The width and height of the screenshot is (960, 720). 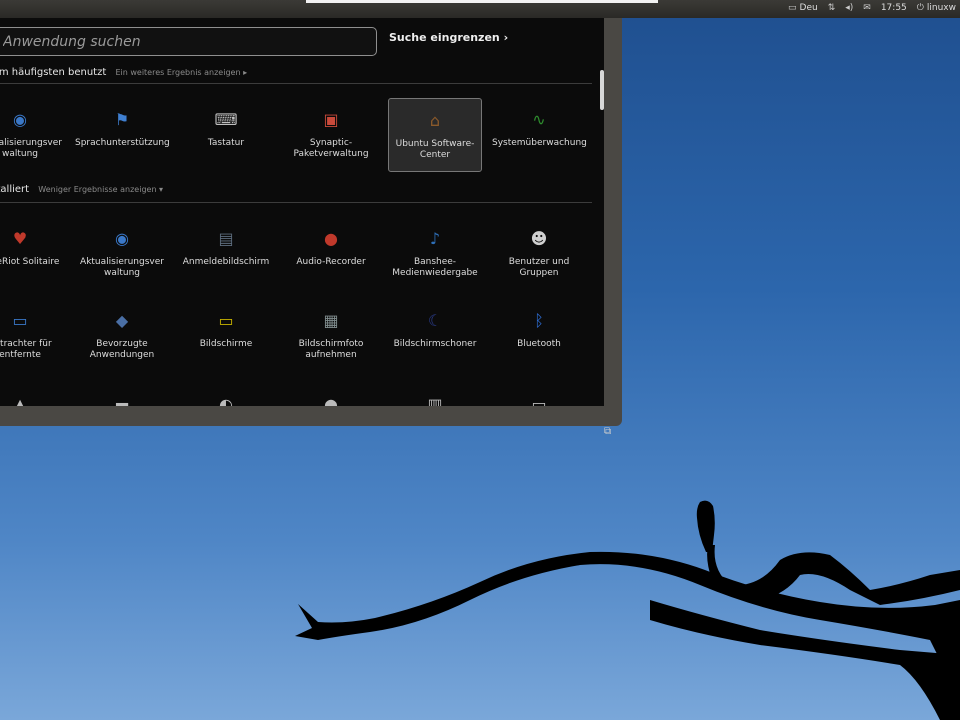 I want to click on app-label: Anmeldebildschirm, so click(x=226, y=262).